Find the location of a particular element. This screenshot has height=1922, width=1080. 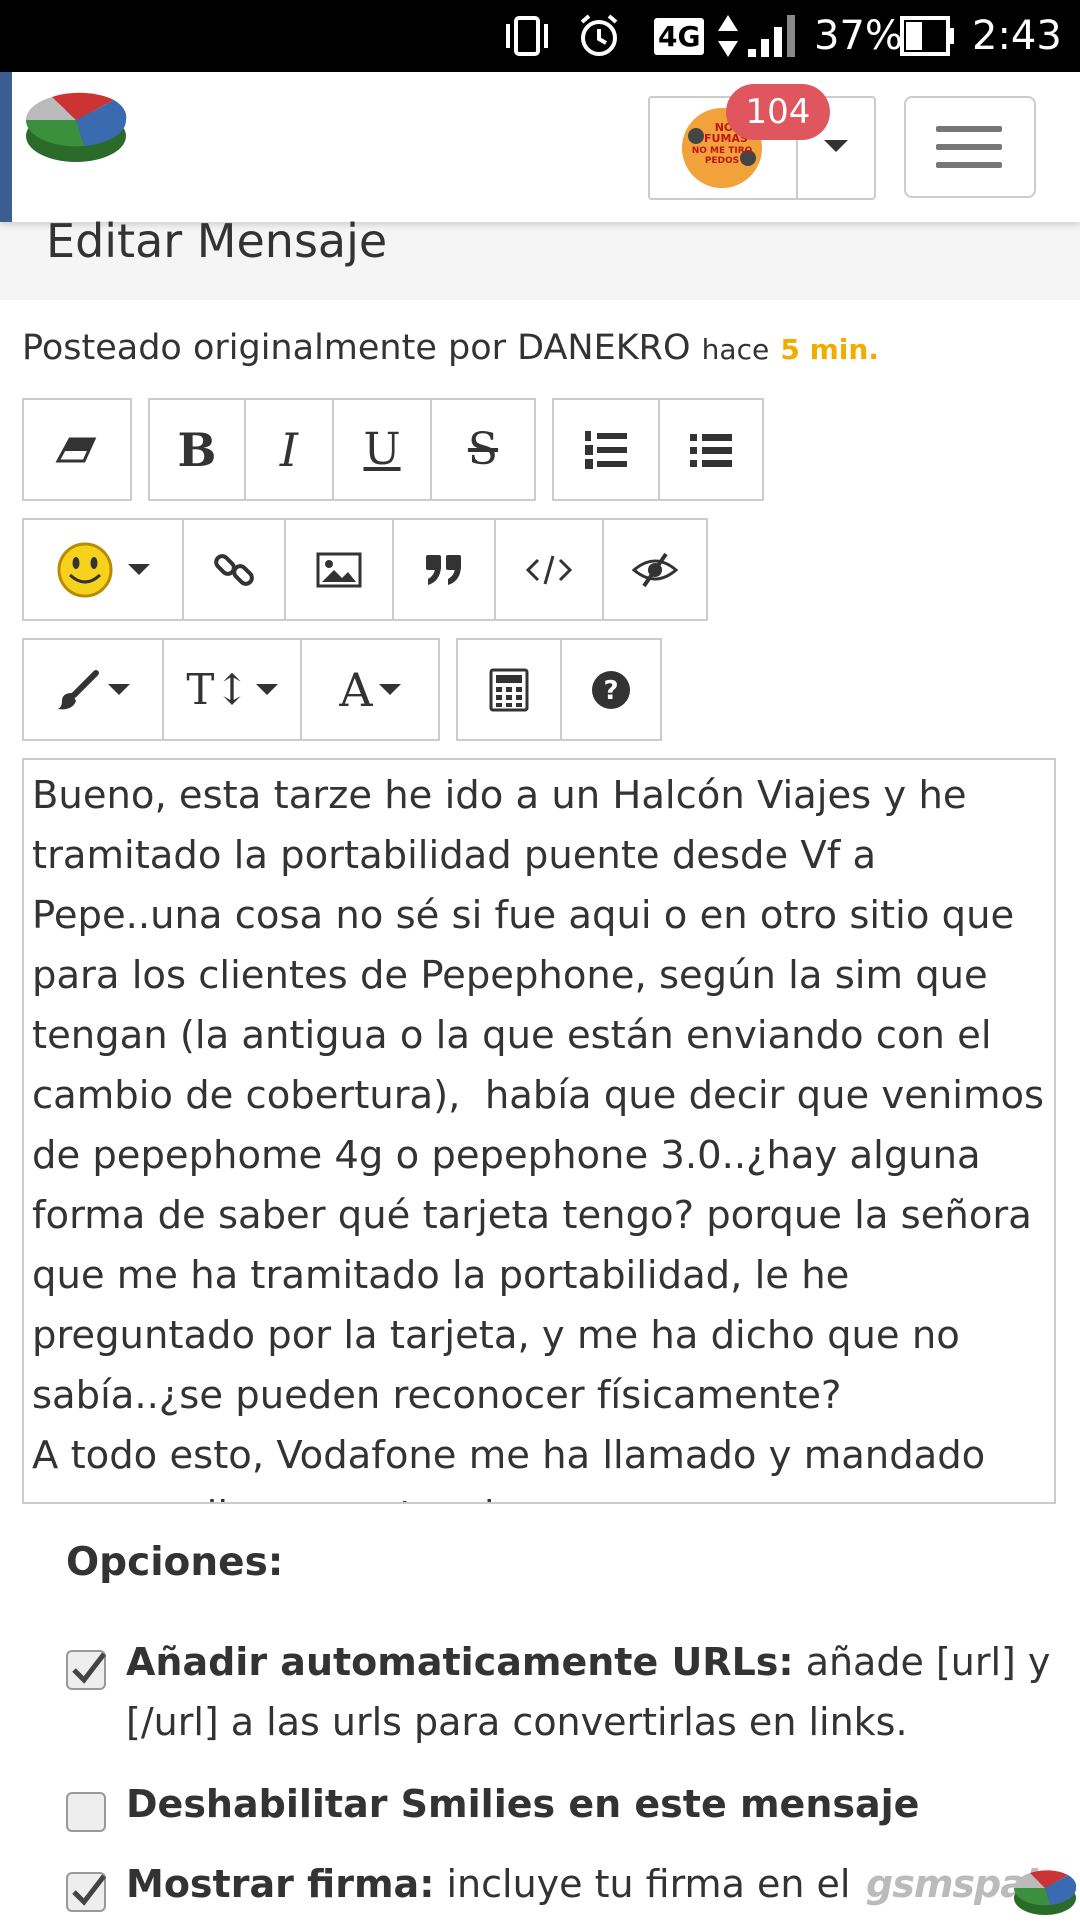

quote-icon is located at coordinates (443, 569).